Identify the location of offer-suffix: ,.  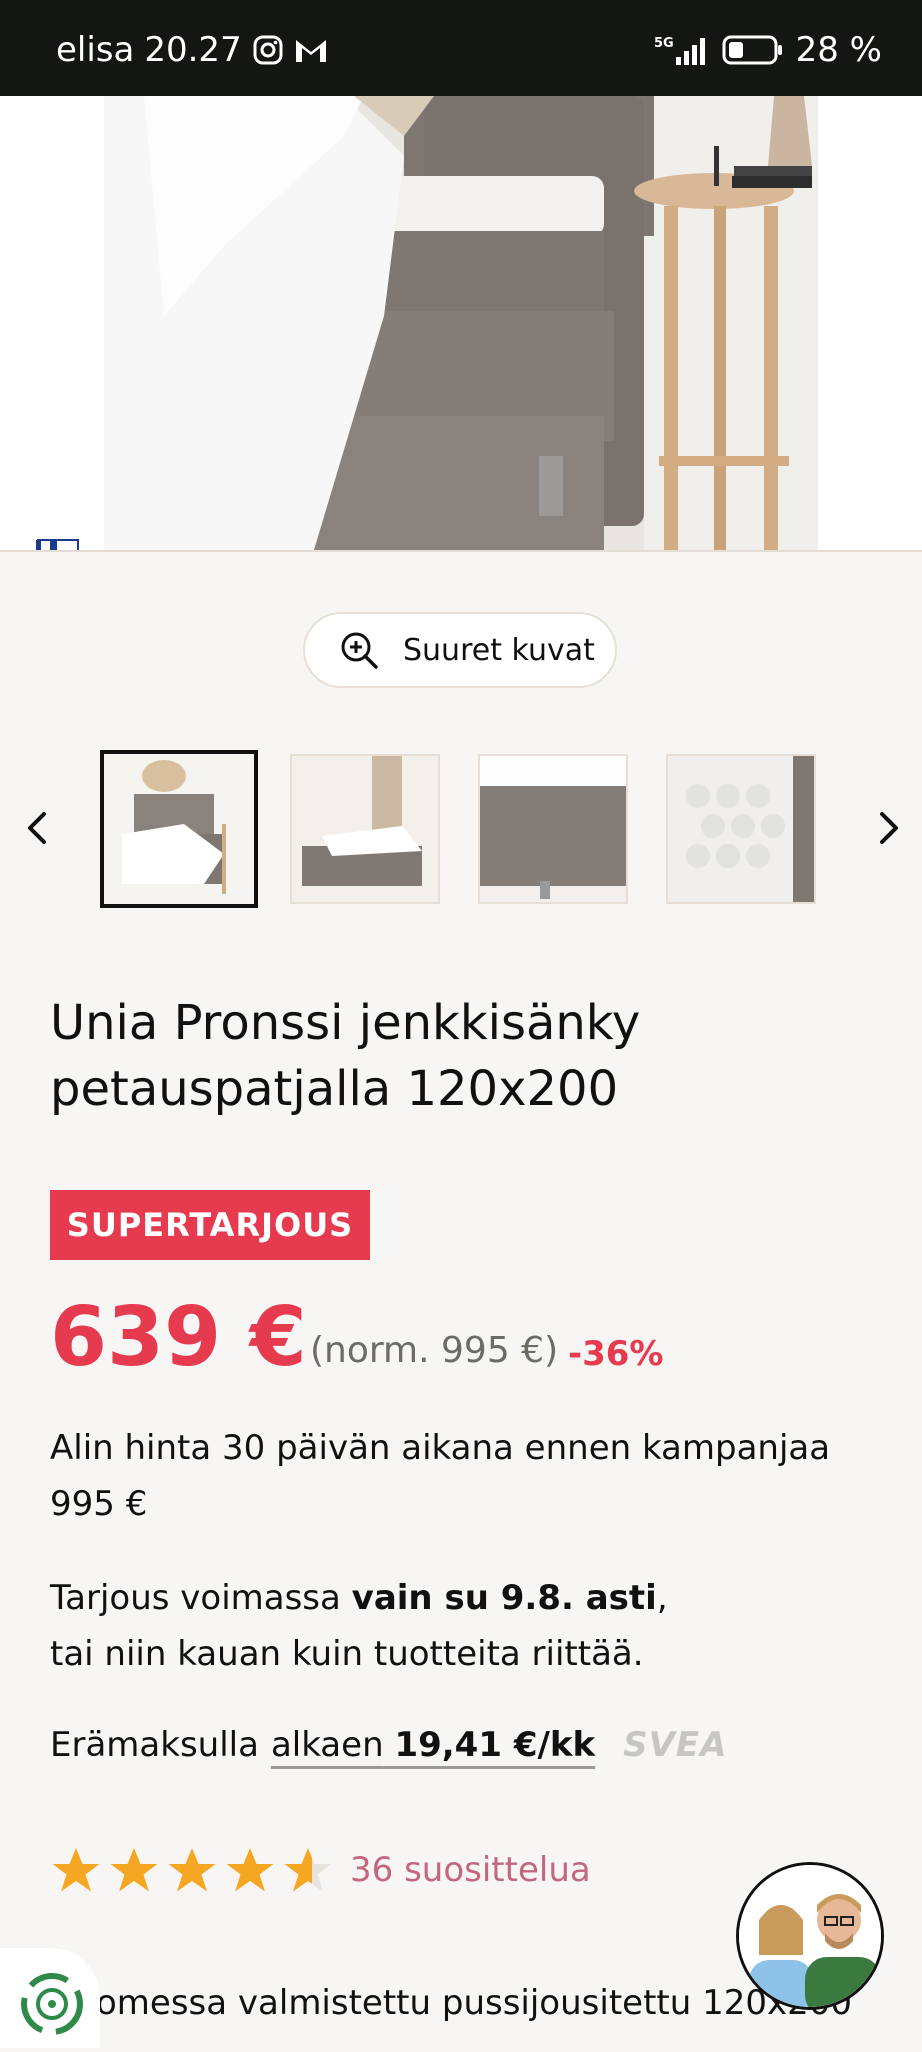
(662, 1598).